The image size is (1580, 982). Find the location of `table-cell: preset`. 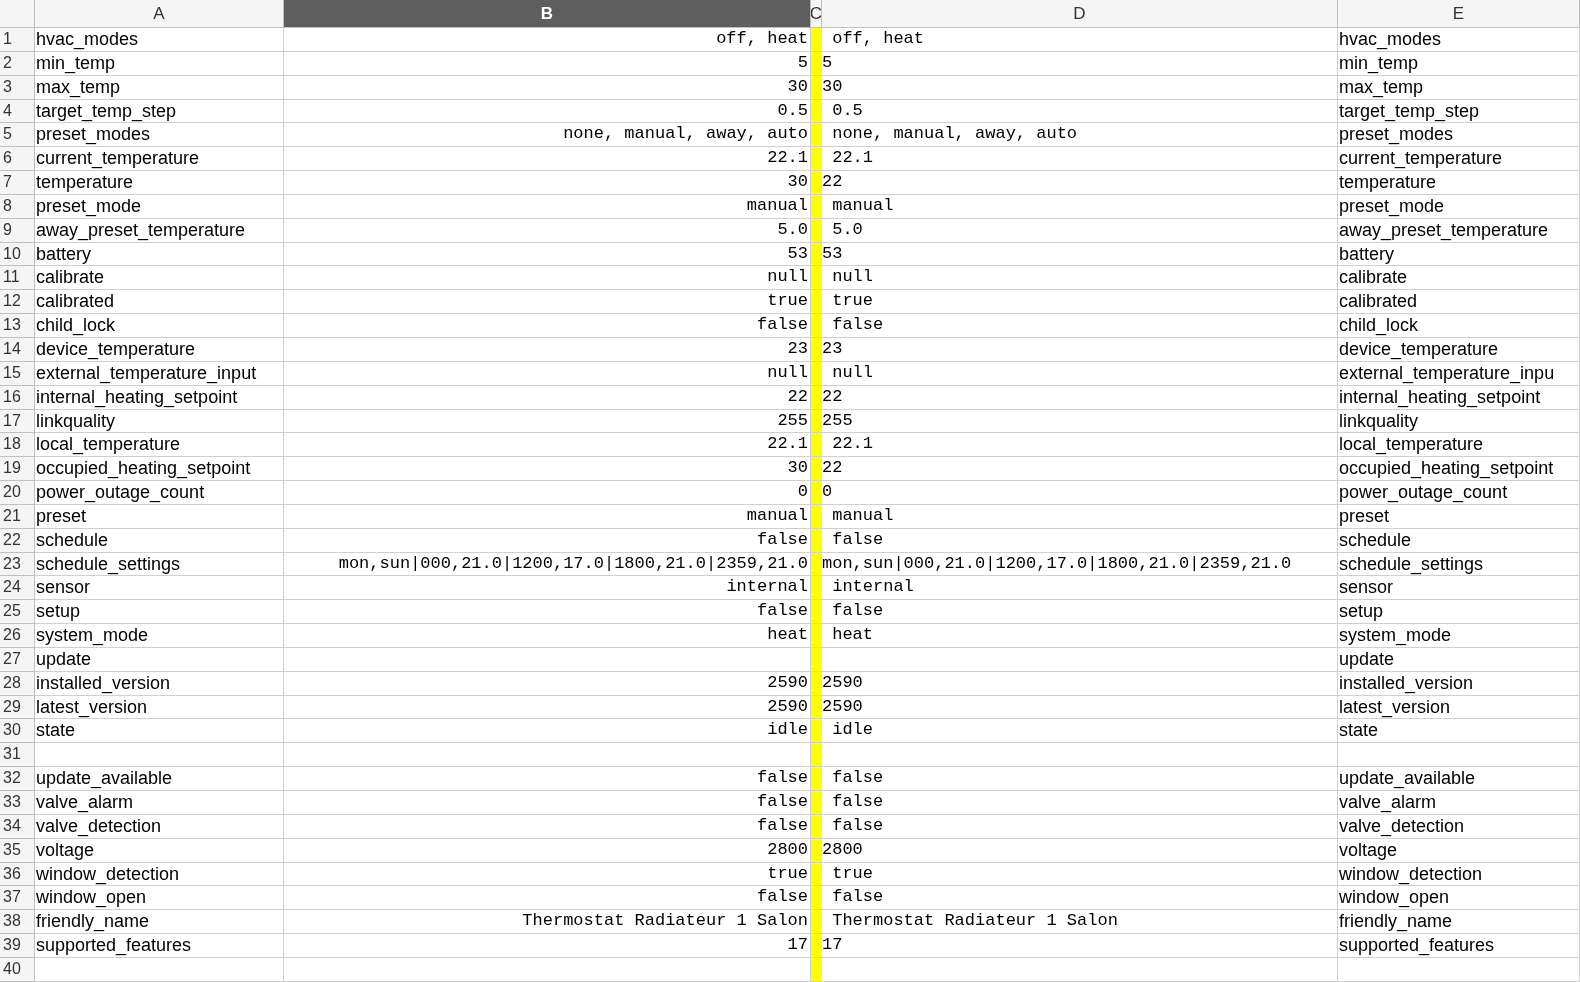

table-cell: preset is located at coordinates (159, 516).